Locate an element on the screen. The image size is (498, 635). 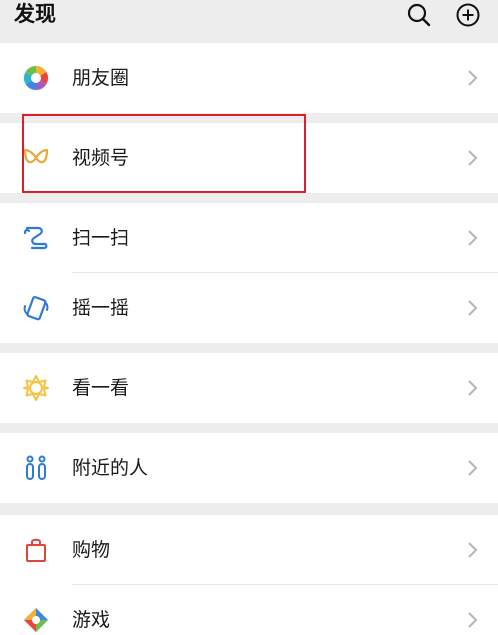
page-title: 发现 is located at coordinates (35, 14).